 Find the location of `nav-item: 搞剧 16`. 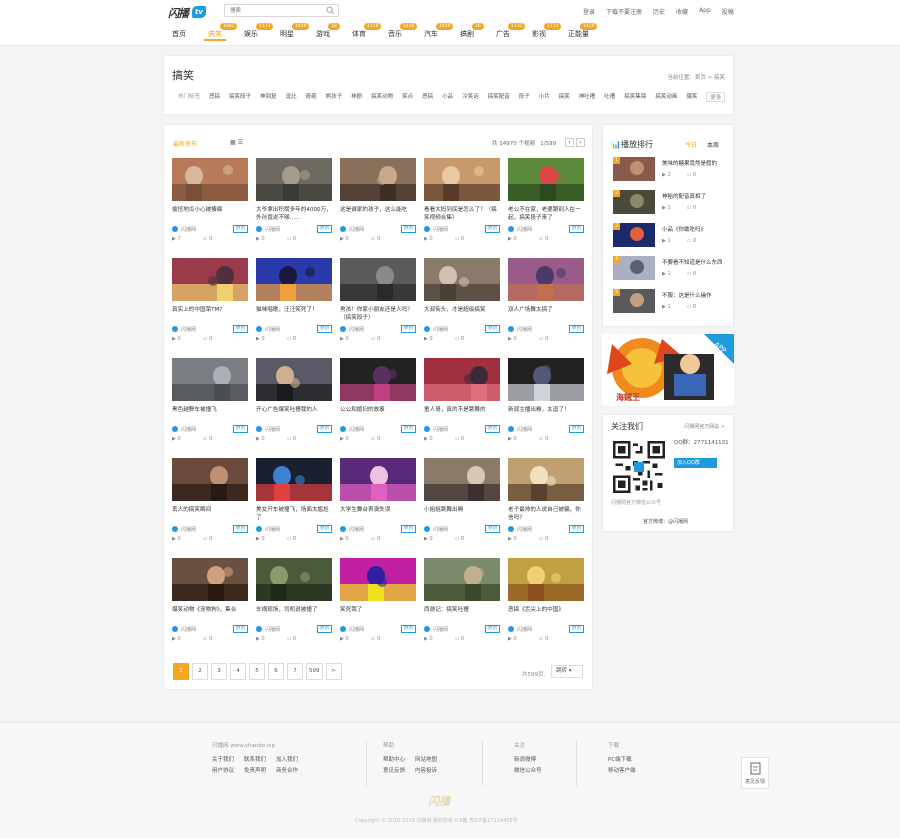

nav-item: 搞剧 16 is located at coordinates (472, 33).